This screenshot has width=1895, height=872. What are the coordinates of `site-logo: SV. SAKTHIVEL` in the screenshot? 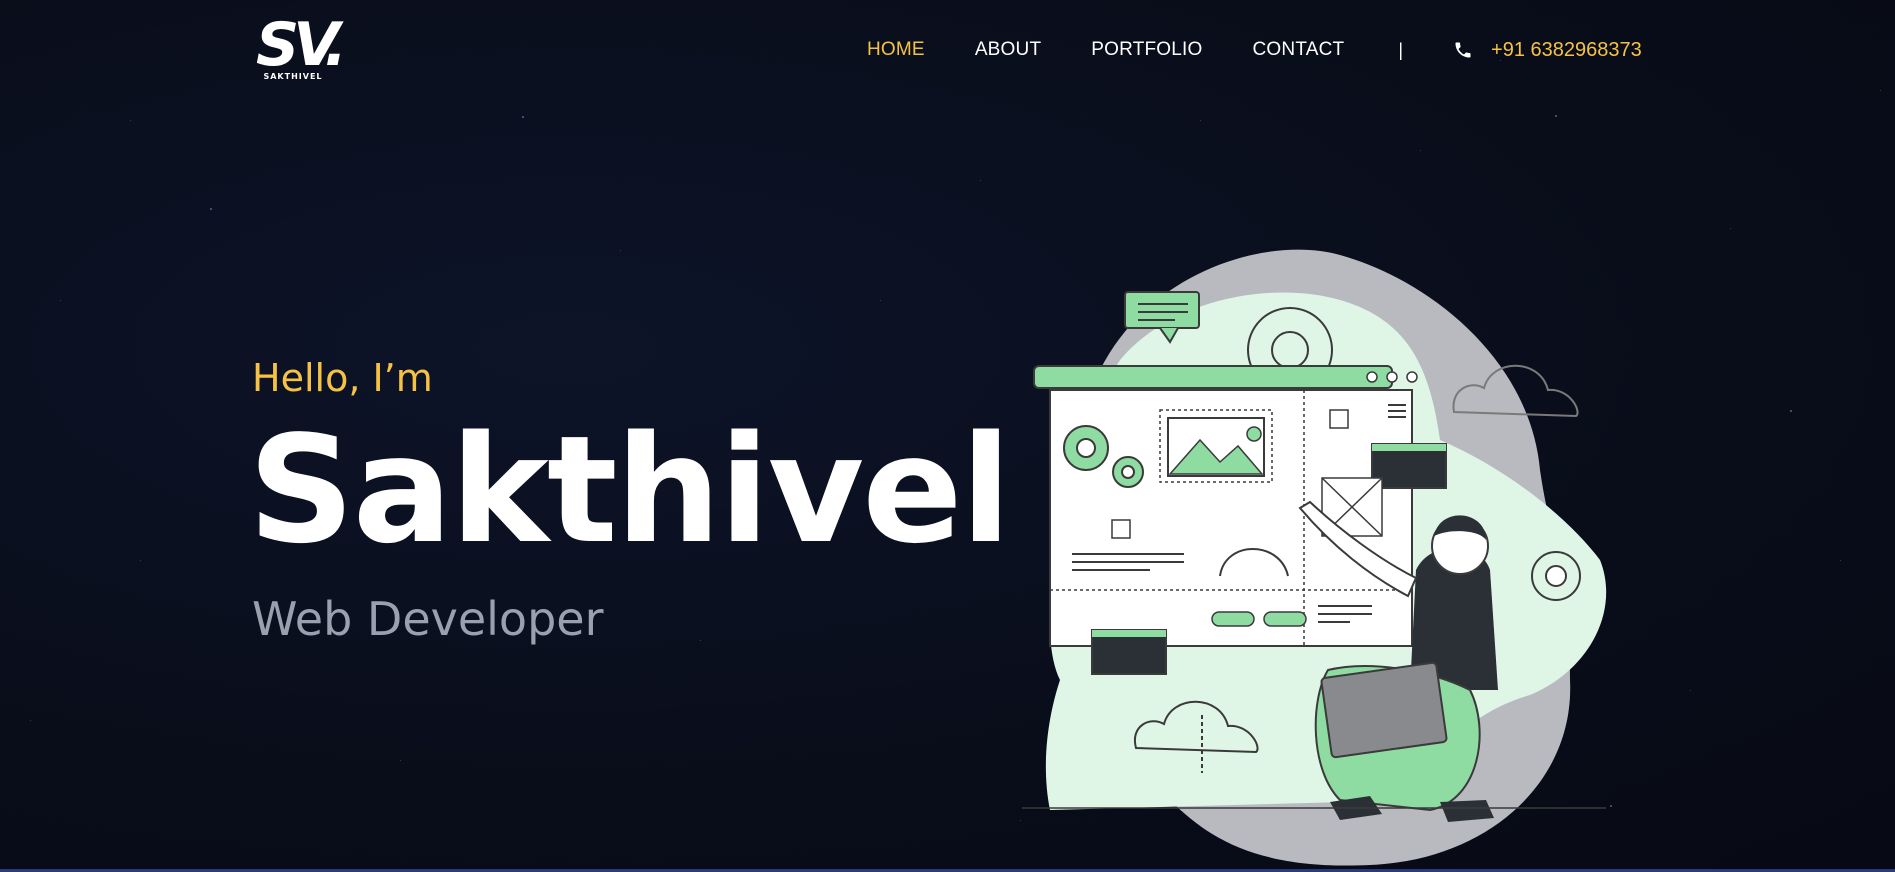 It's located at (302, 48).